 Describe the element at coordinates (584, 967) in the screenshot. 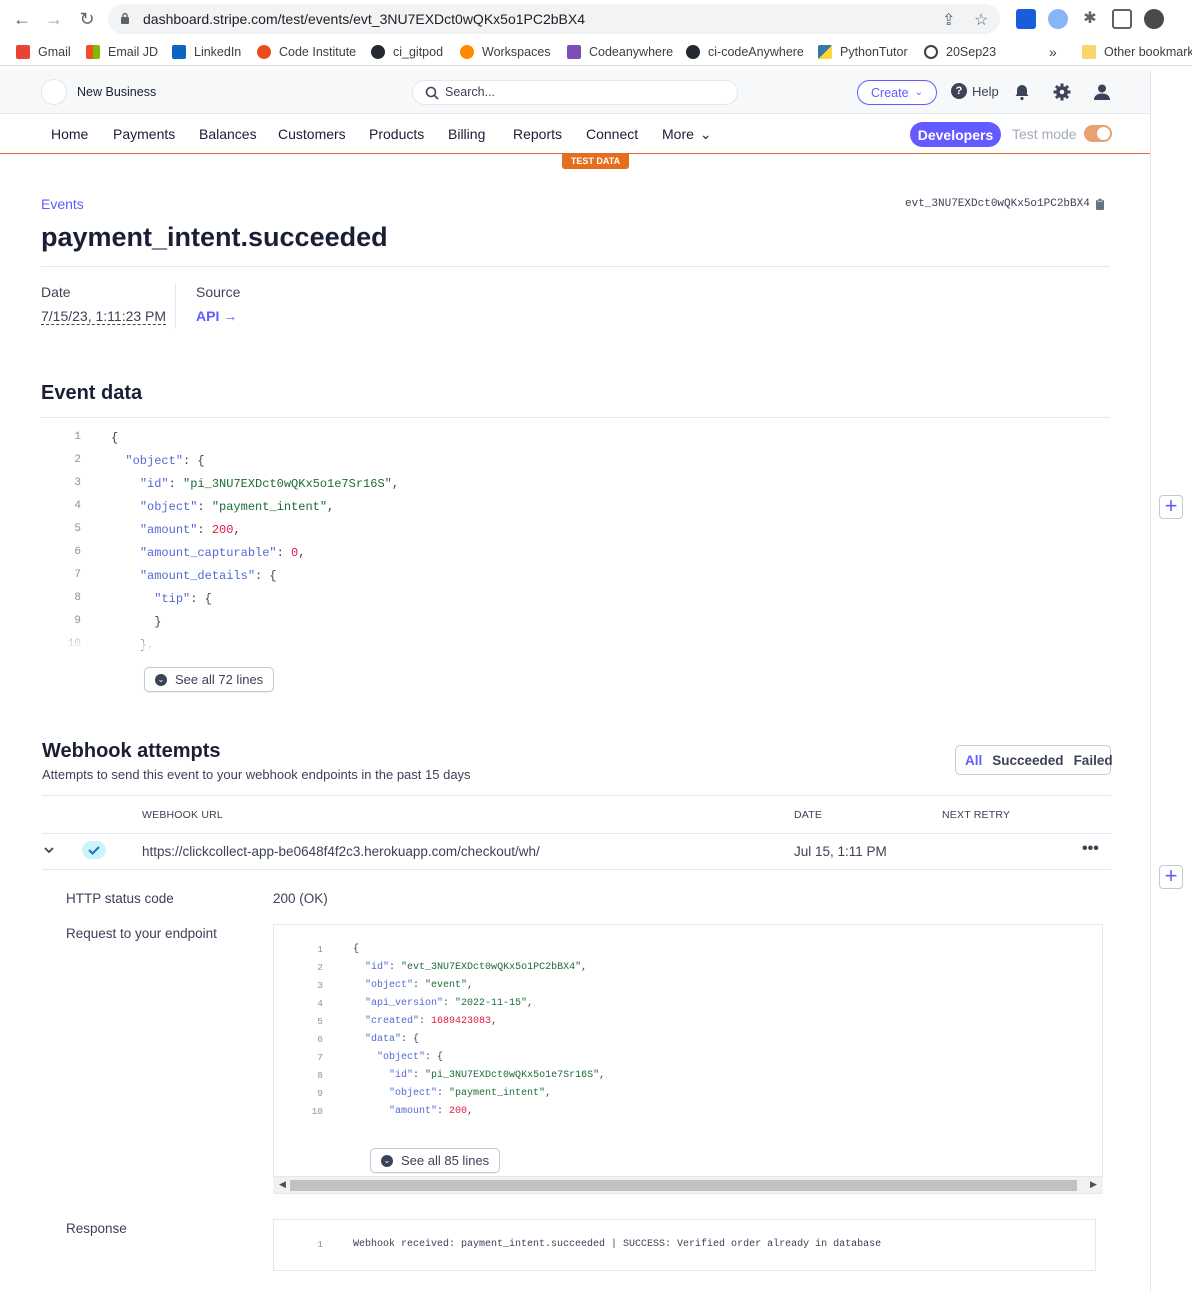

I see `code-token: ,` at that location.